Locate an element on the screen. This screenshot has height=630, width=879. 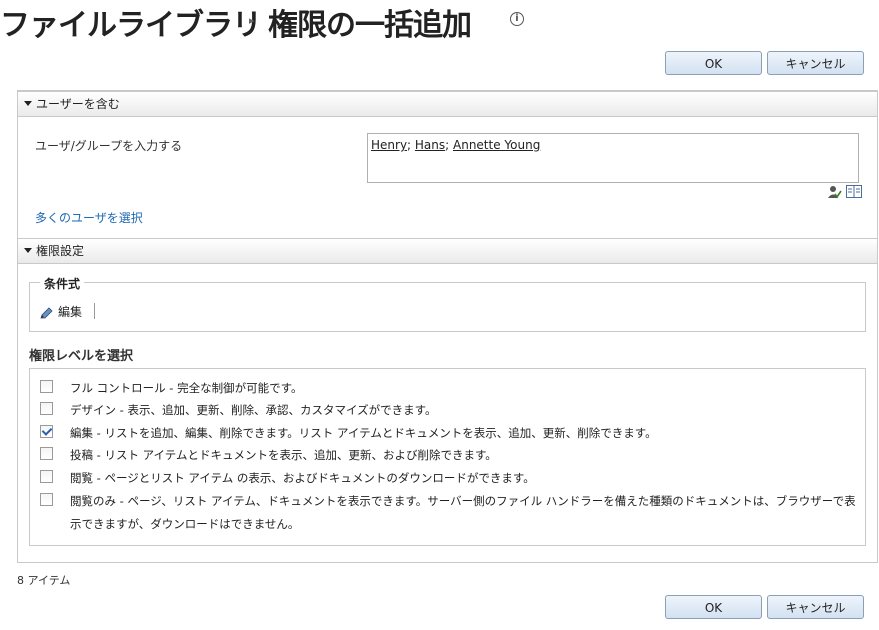
ok-button-bottom: OK is located at coordinates (713, 607).